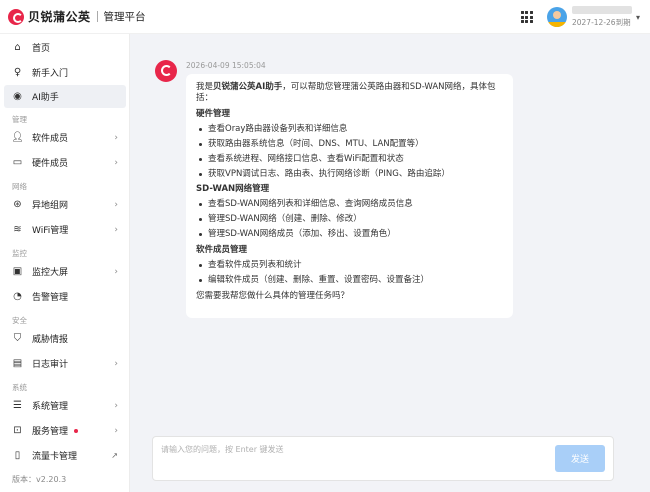 The width and height of the screenshot is (650, 492). I want to click on user-name-redacted, so click(601, 10).